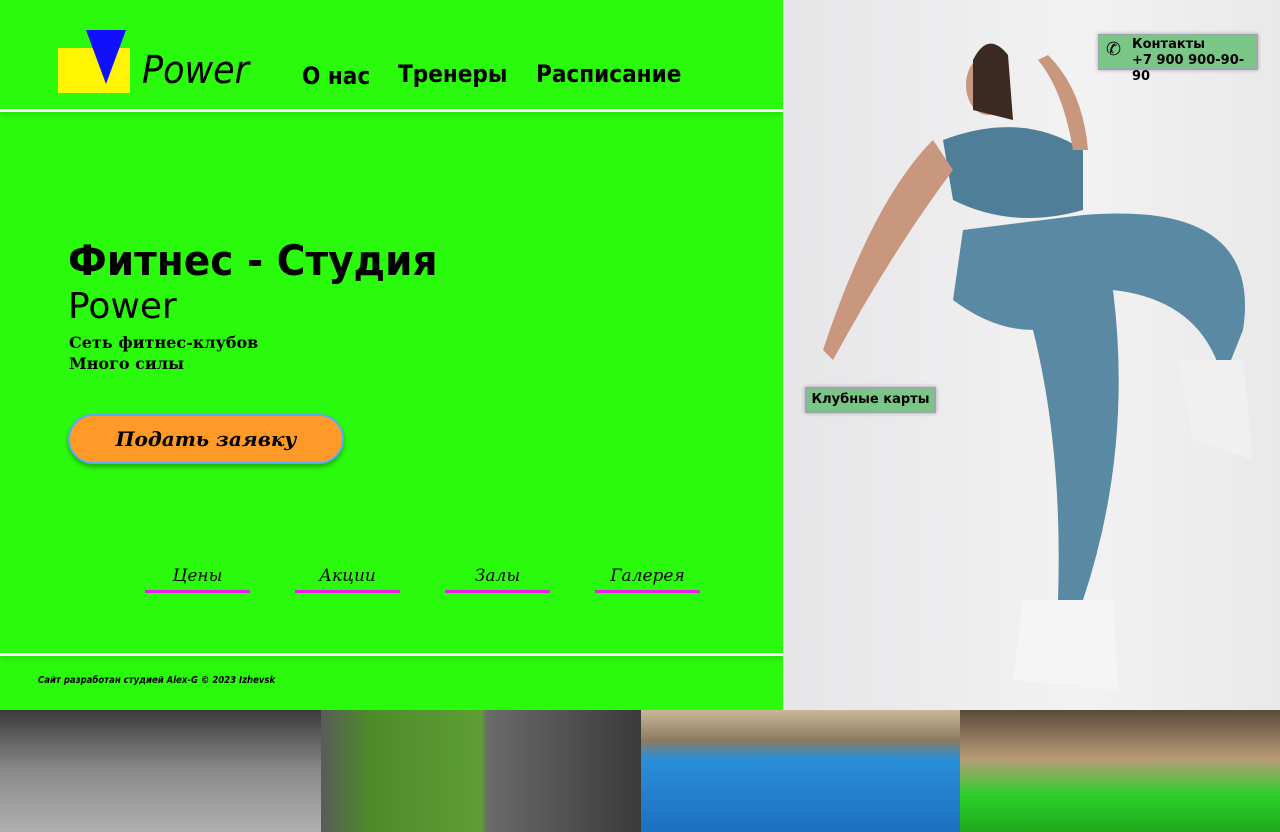 This screenshot has height=832, width=1280. What do you see at coordinates (195, 70) in the screenshot?
I see `logo-text: Power` at bounding box center [195, 70].